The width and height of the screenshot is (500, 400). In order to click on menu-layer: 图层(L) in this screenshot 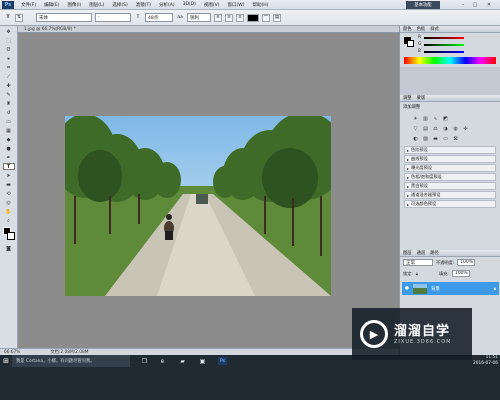, I will do `click(96, 5)`.